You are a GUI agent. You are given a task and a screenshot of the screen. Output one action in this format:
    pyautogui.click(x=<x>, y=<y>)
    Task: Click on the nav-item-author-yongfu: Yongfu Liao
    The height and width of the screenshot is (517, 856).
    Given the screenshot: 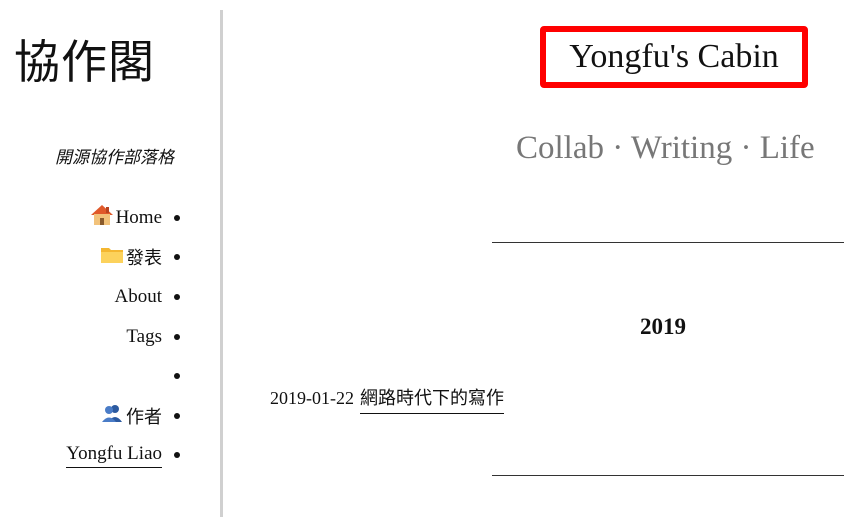 What is the action you would take?
    pyautogui.click(x=123, y=456)
    